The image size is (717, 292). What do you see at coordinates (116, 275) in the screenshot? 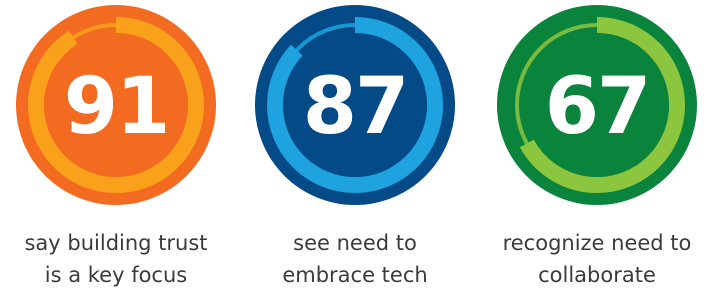
I see `caption-line: is a key focus` at bounding box center [116, 275].